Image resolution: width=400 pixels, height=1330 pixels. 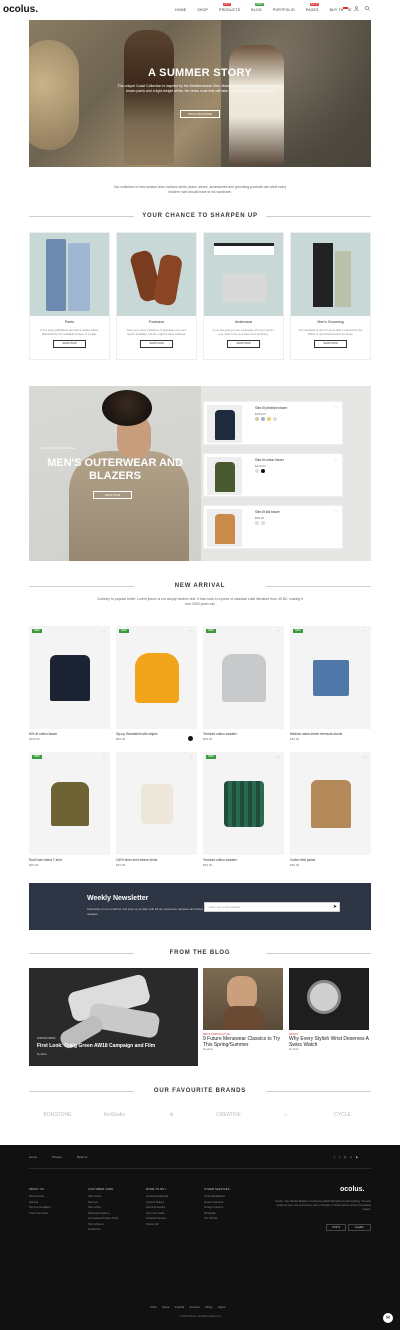 I want to click on product-card: ♡ 100% linen shirt sleeve shirts $49.00, so click(x=156, y=810).